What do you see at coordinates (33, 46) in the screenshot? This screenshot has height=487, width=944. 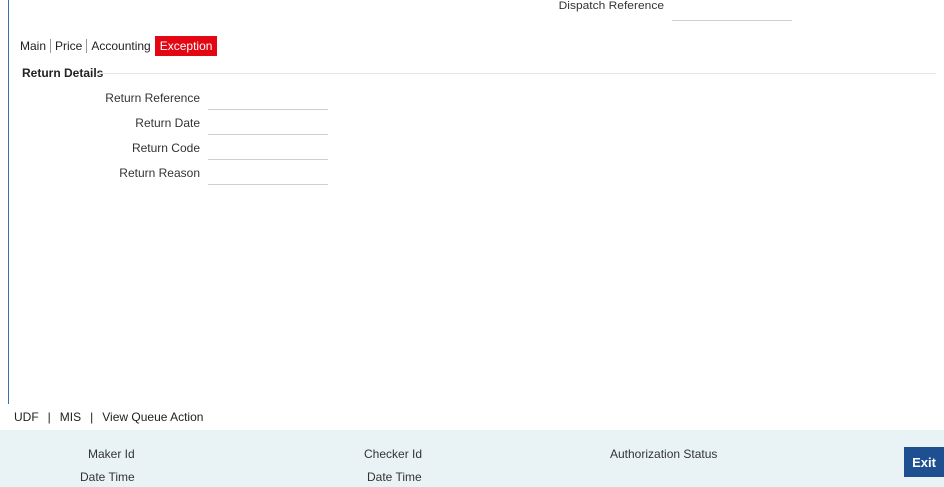 I see `tab-main: Main` at bounding box center [33, 46].